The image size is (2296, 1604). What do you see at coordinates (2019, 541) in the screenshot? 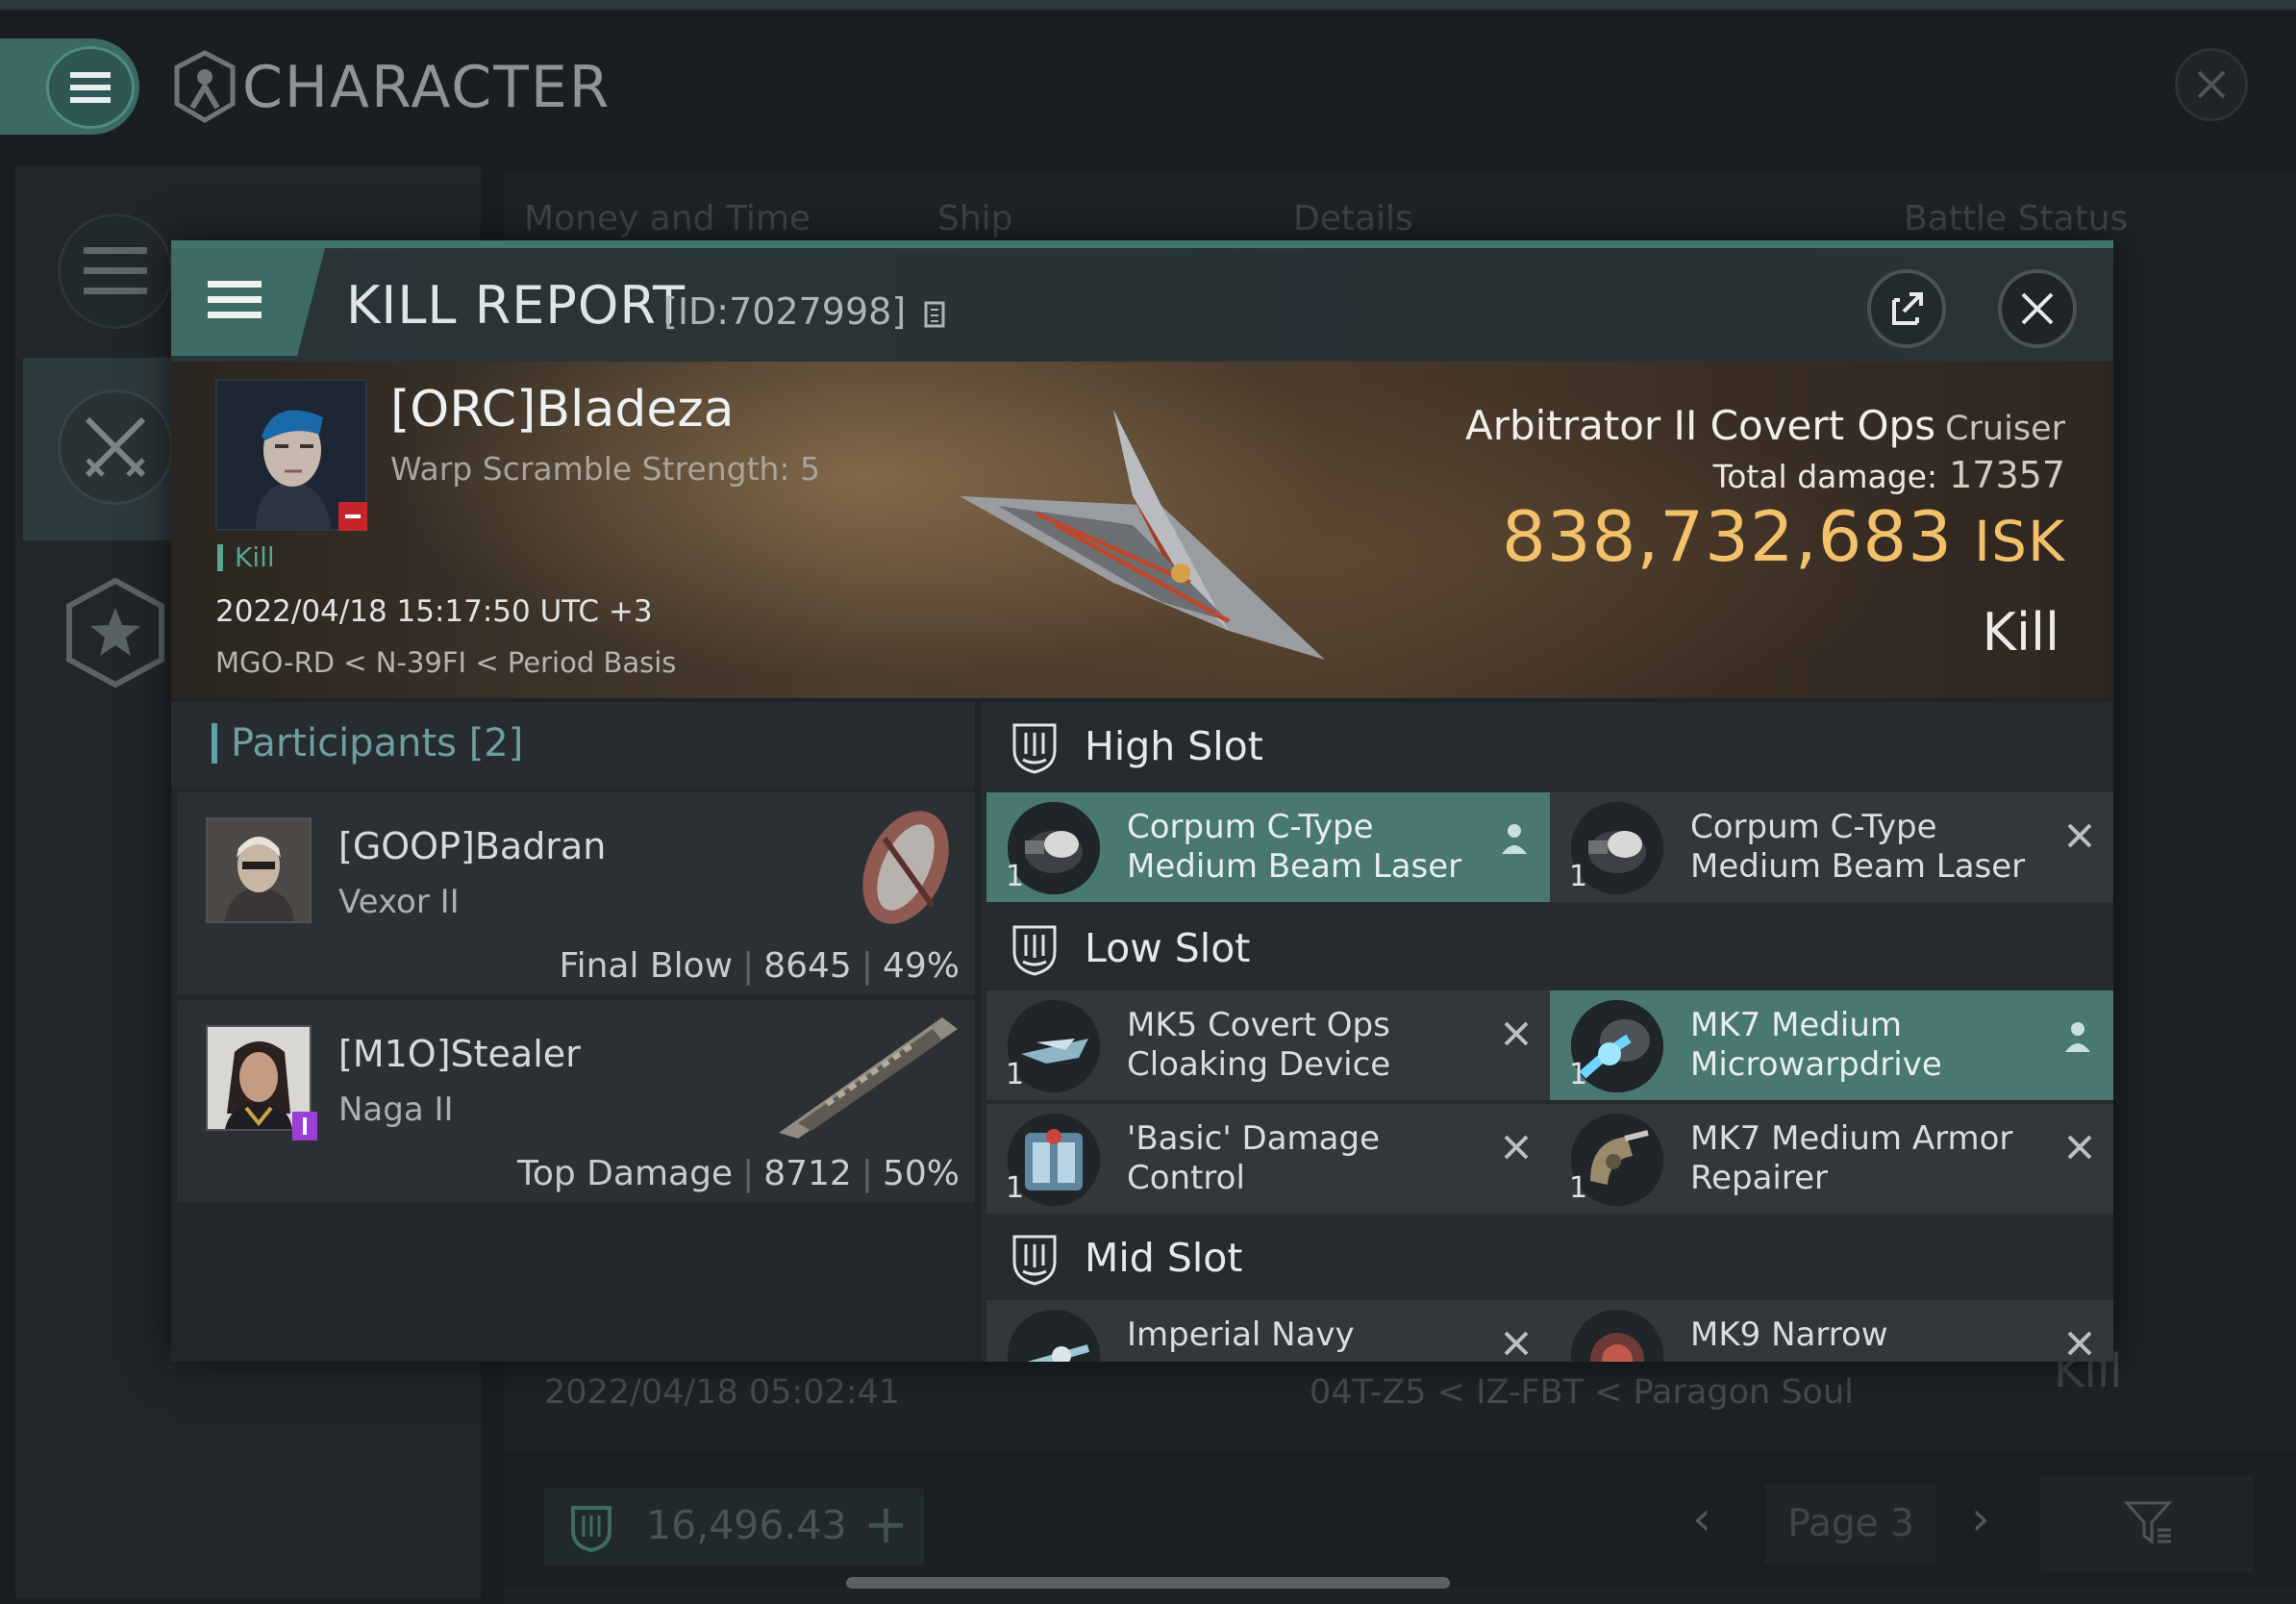
I see `isk-unit: ISK` at bounding box center [2019, 541].